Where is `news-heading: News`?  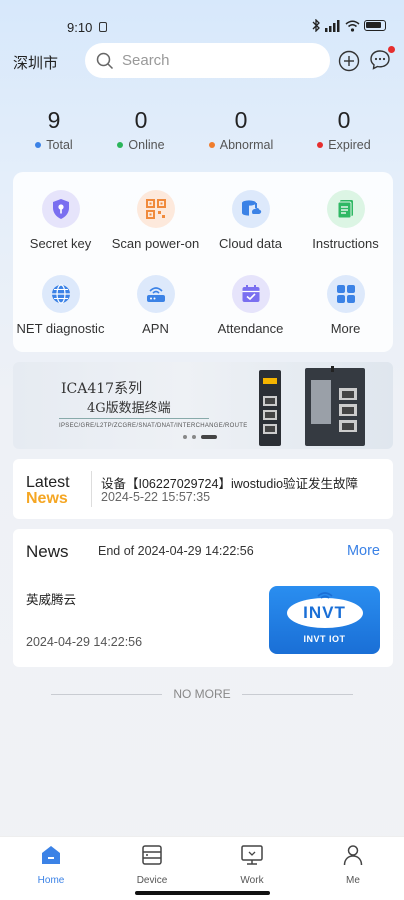 news-heading: News is located at coordinates (47, 551).